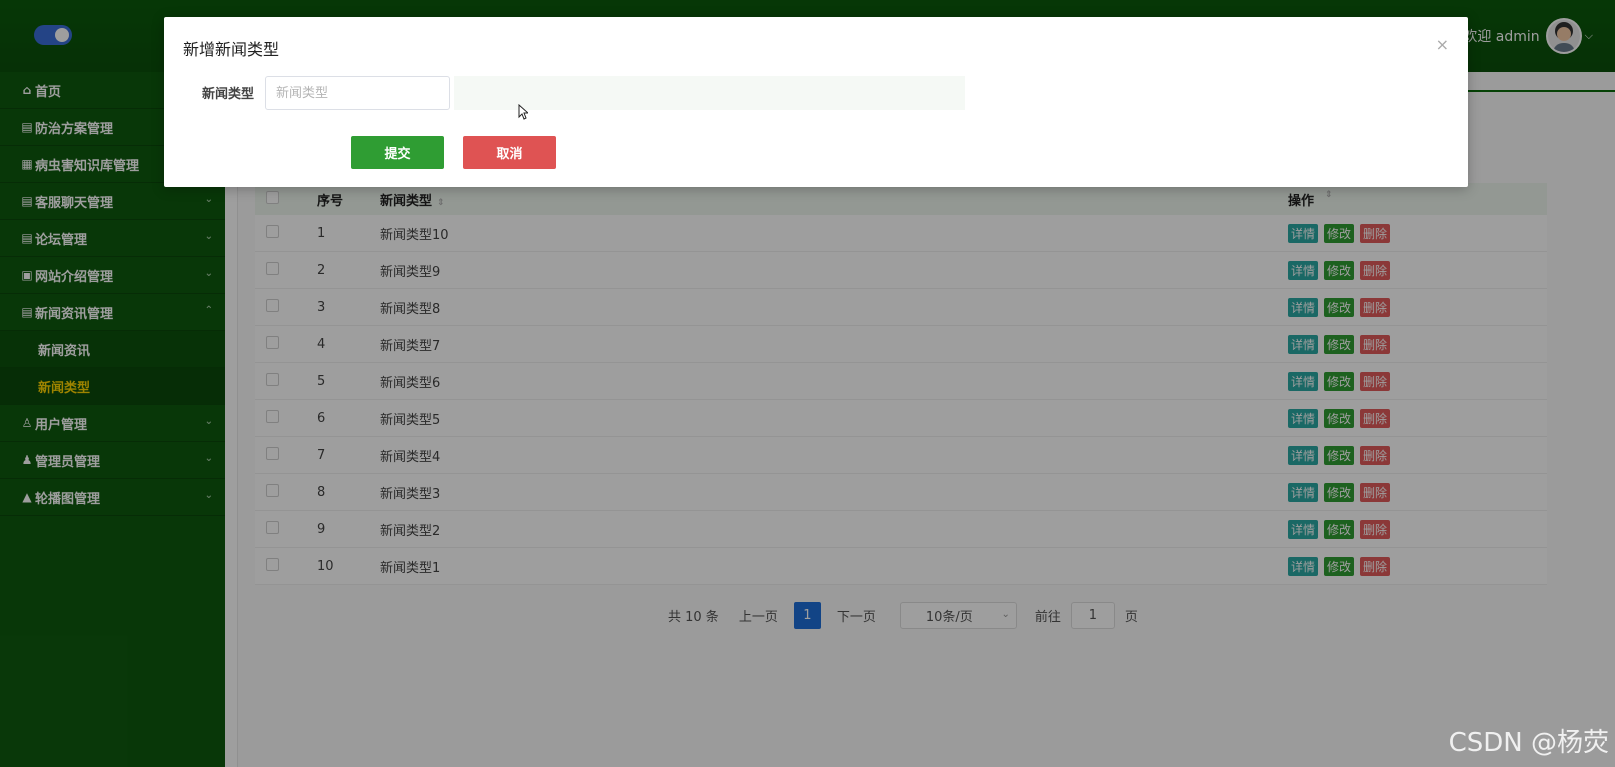  What do you see at coordinates (509, 152) in the screenshot?
I see `cancel-button: 取消` at bounding box center [509, 152].